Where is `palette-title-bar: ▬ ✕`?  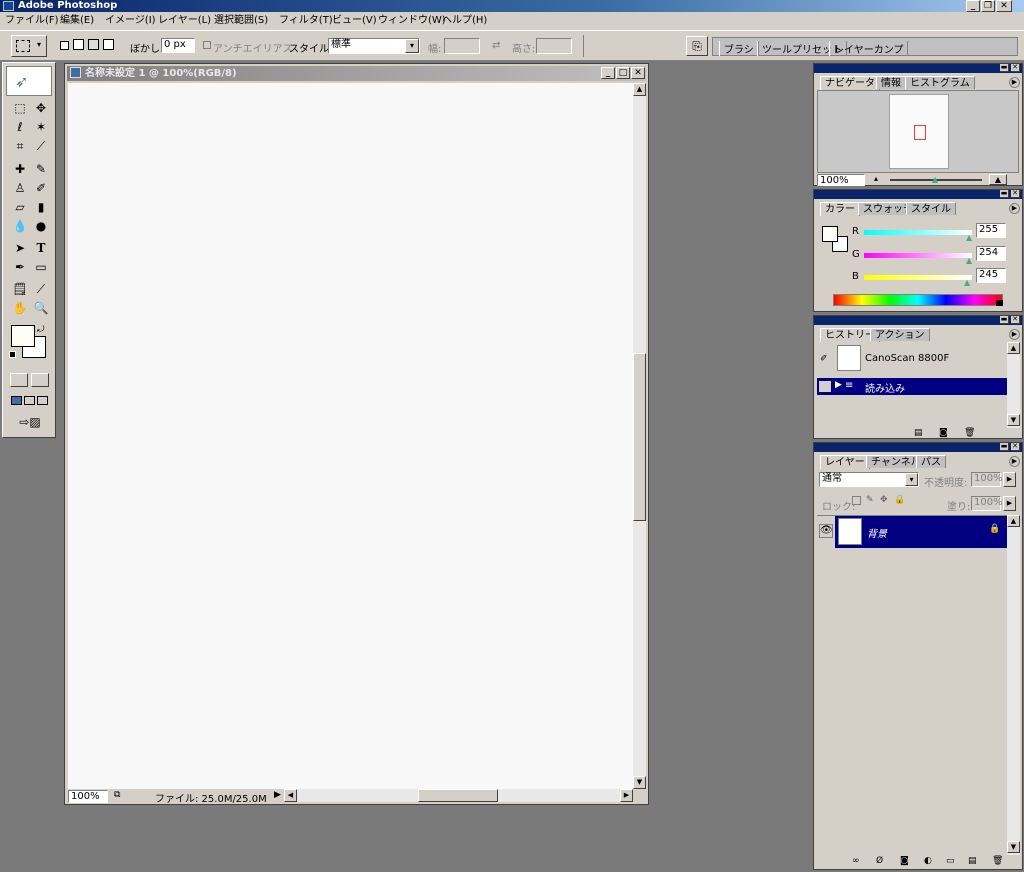
palette-title-bar: ▬ ✕ is located at coordinates (918, 320).